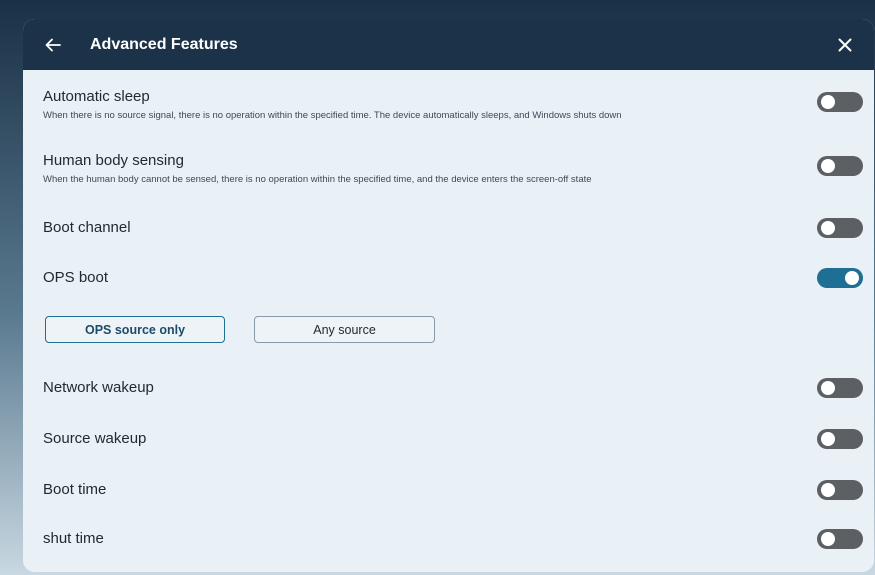  What do you see at coordinates (96, 96) in the screenshot?
I see `setting-title: Automatic sleep` at bounding box center [96, 96].